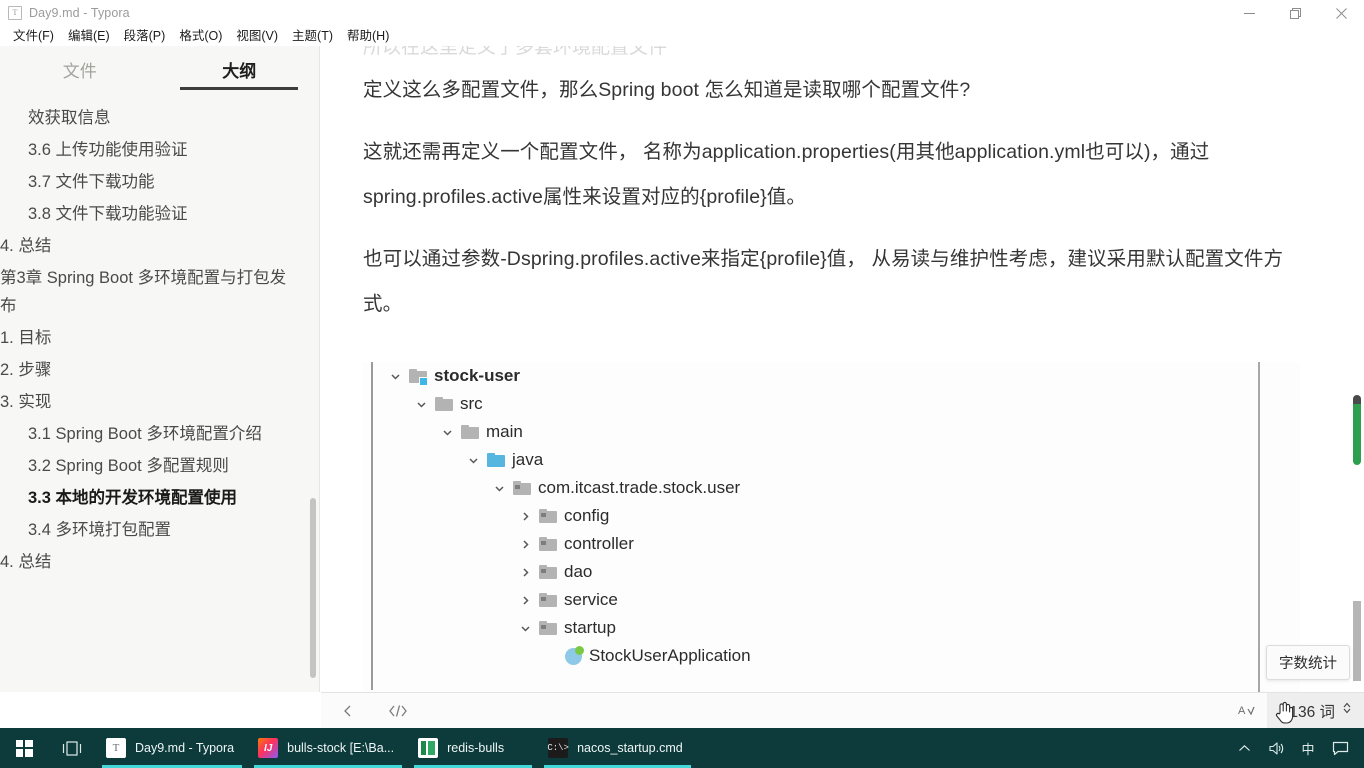  Describe the element at coordinates (670, 655) in the screenshot. I see `file-tree-label: StockUserApplication` at that location.